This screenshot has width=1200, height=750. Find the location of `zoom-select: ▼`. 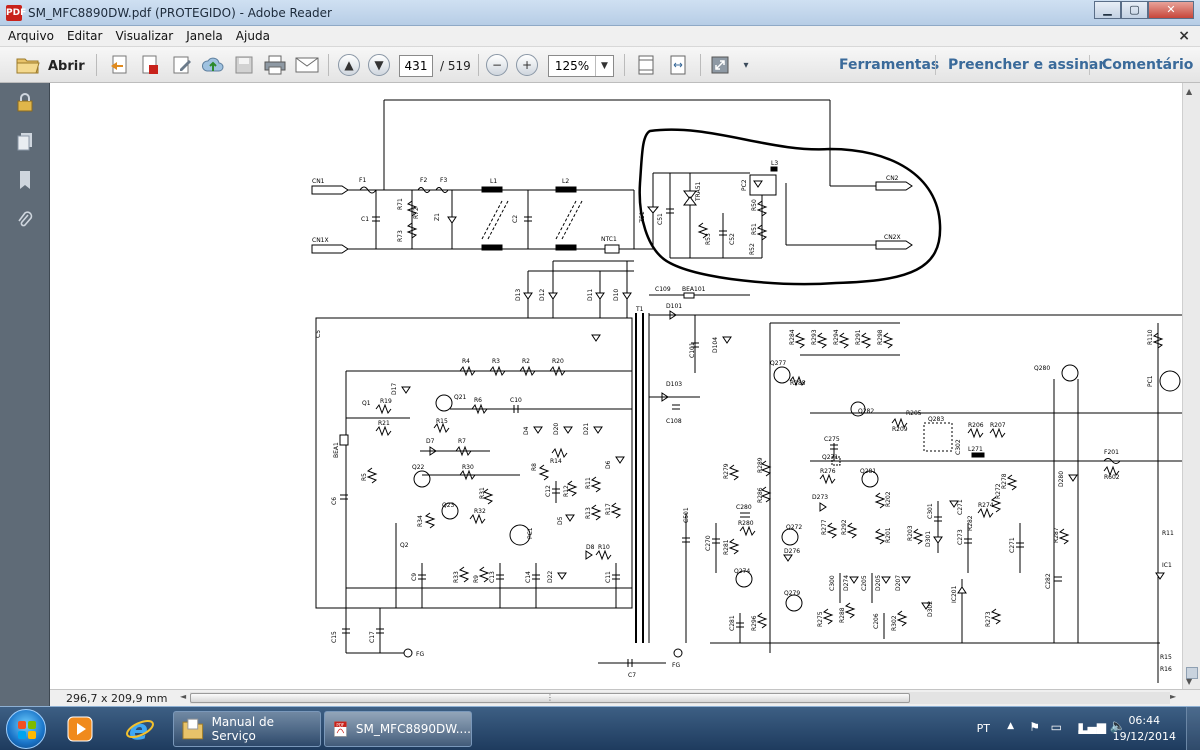

zoom-select: ▼ is located at coordinates (581, 66).